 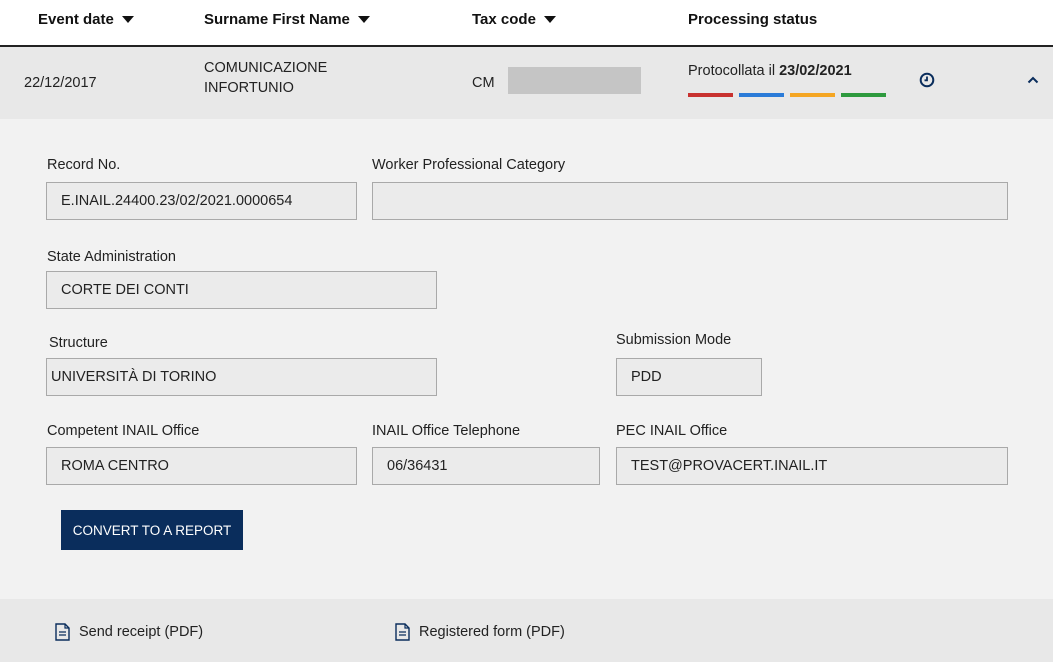 What do you see at coordinates (672, 431) in the screenshot?
I see `pec-office-label: PEC INAIL Office` at bounding box center [672, 431].